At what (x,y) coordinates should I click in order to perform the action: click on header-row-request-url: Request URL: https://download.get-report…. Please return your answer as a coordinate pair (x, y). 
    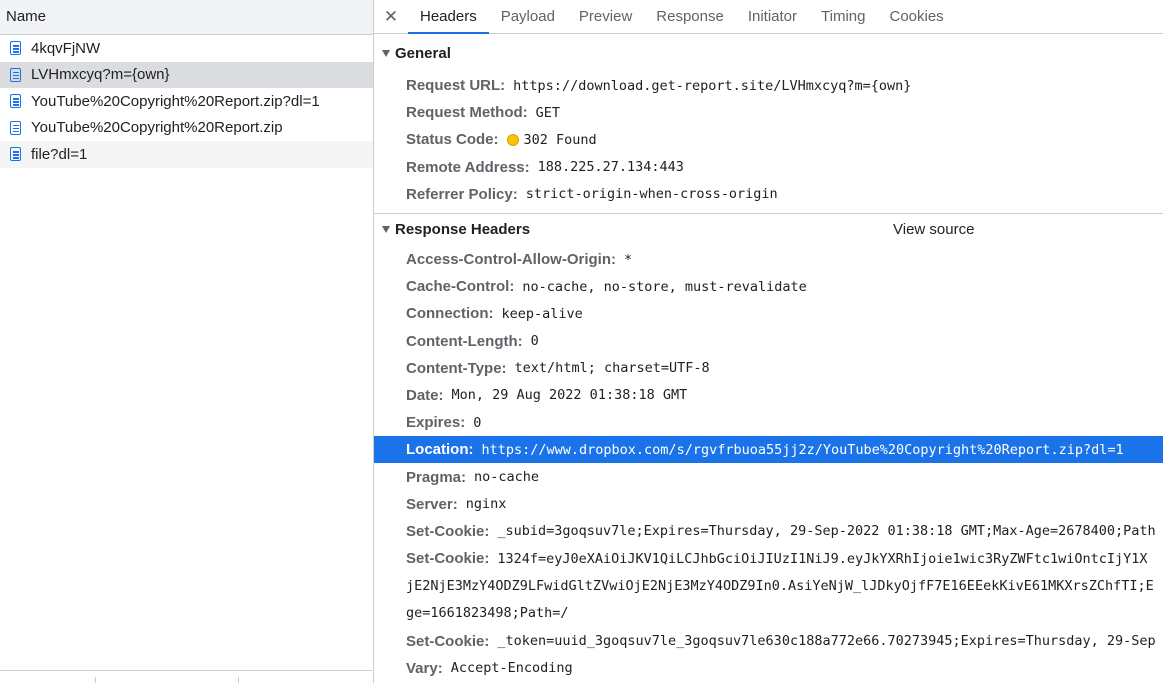
    Looking at the image, I should click on (768, 85).